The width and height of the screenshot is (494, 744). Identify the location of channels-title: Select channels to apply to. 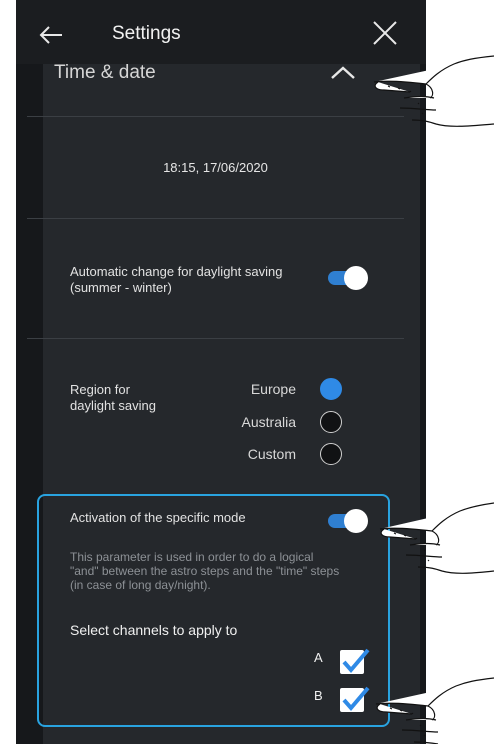
(154, 630).